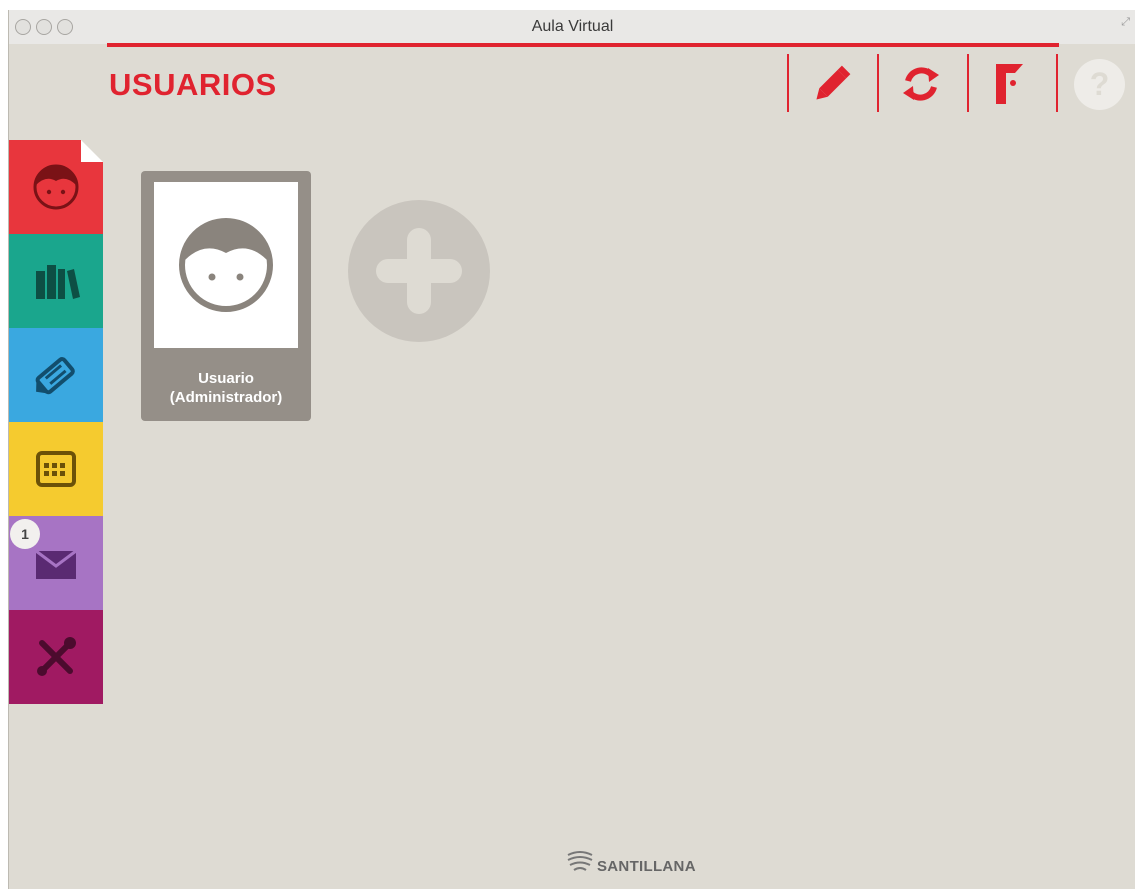 The height and width of the screenshot is (889, 1135). What do you see at coordinates (25, 534) in the screenshot?
I see `notification-badge: 1` at bounding box center [25, 534].